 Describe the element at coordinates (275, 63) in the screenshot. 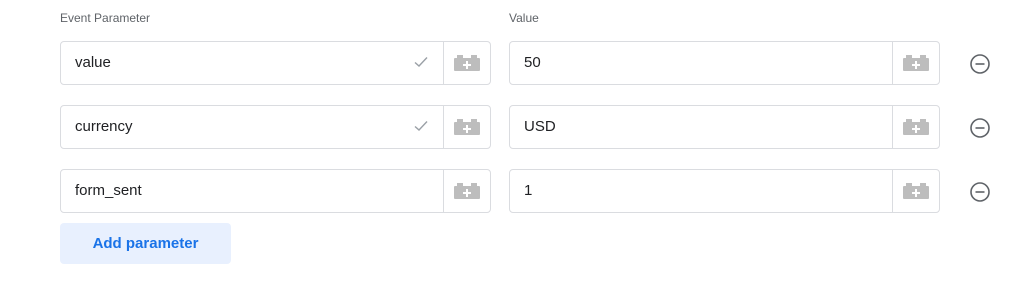

I see `parameter-name-field: value` at that location.